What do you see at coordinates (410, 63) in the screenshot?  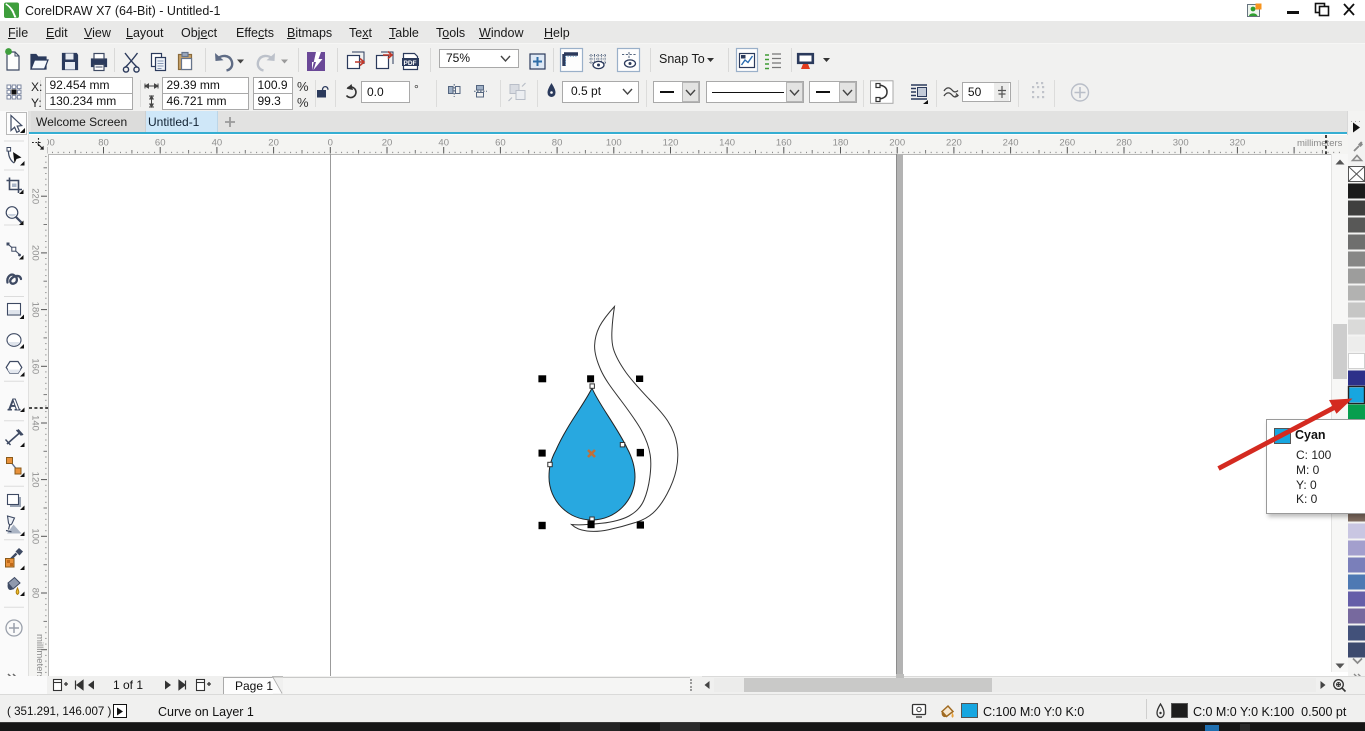 I see `svg-text: PDF` at bounding box center [410, 63].